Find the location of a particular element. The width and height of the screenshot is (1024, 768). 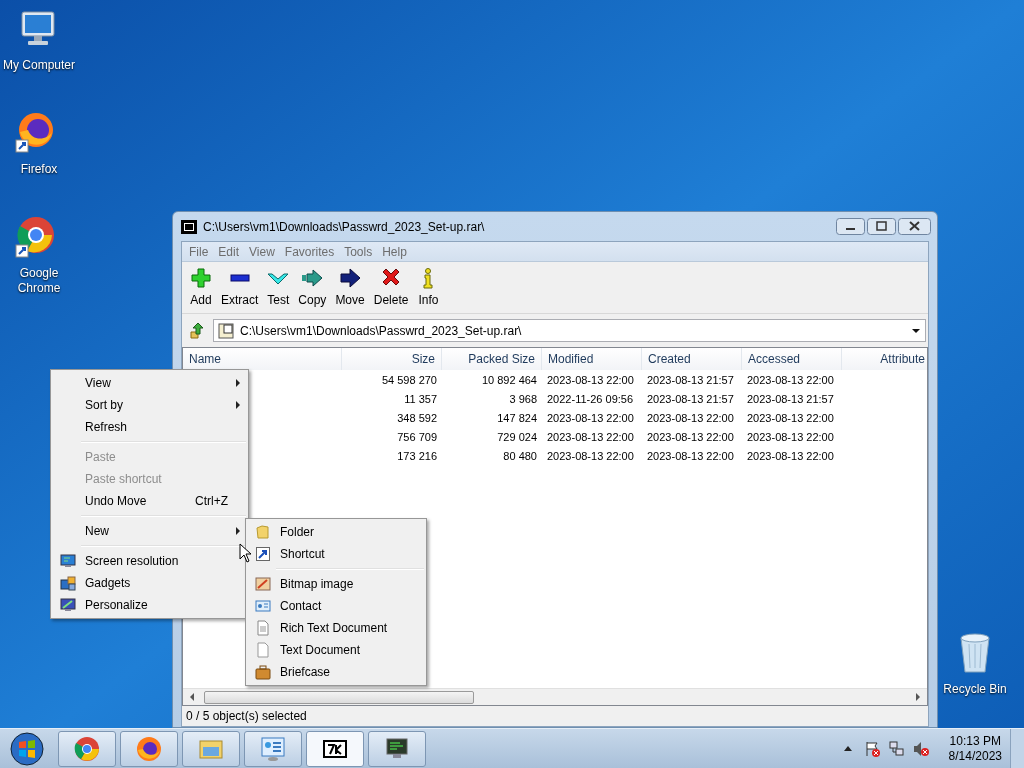

toolbar-button: Extract is located at coordinates (240, 287).